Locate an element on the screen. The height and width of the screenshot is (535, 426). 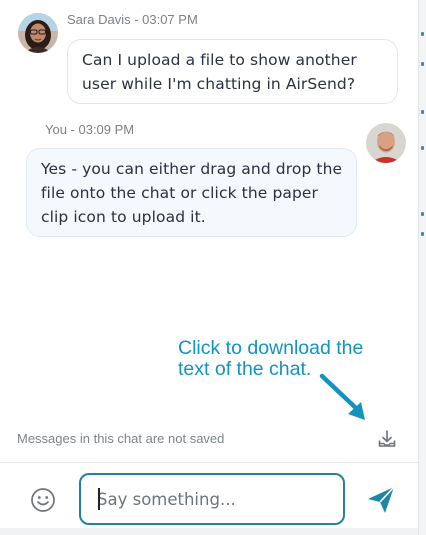
download-chat-button is located at coordinates (387, 439).